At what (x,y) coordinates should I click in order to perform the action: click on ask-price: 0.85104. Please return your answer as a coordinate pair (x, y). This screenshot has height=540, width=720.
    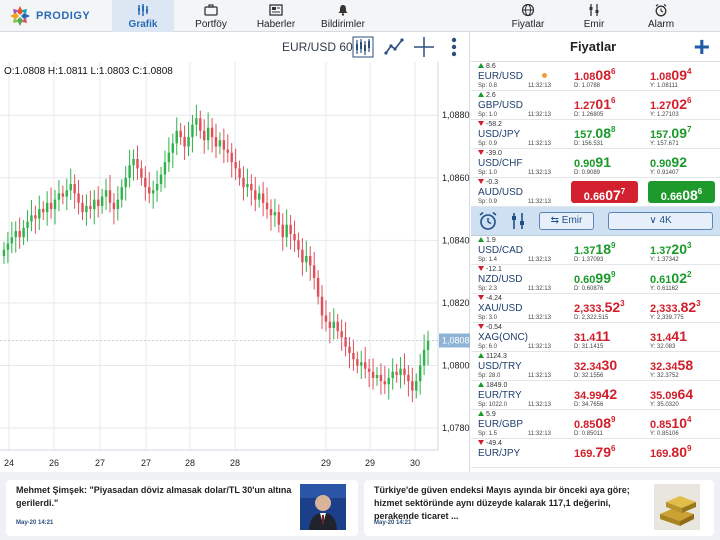
    Looking at the image, I should click on (670, 423).